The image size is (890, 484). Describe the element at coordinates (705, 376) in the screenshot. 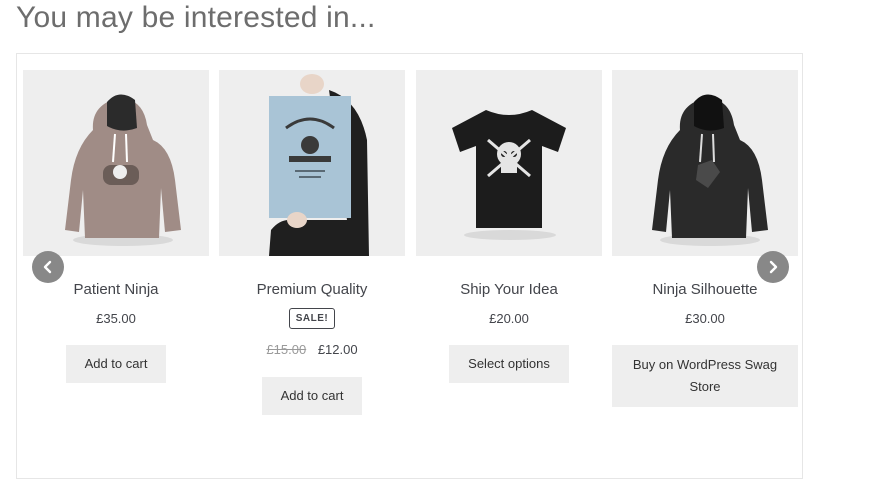

I see `buy-external-button: Buy on WordPress Swag Store` at that location.